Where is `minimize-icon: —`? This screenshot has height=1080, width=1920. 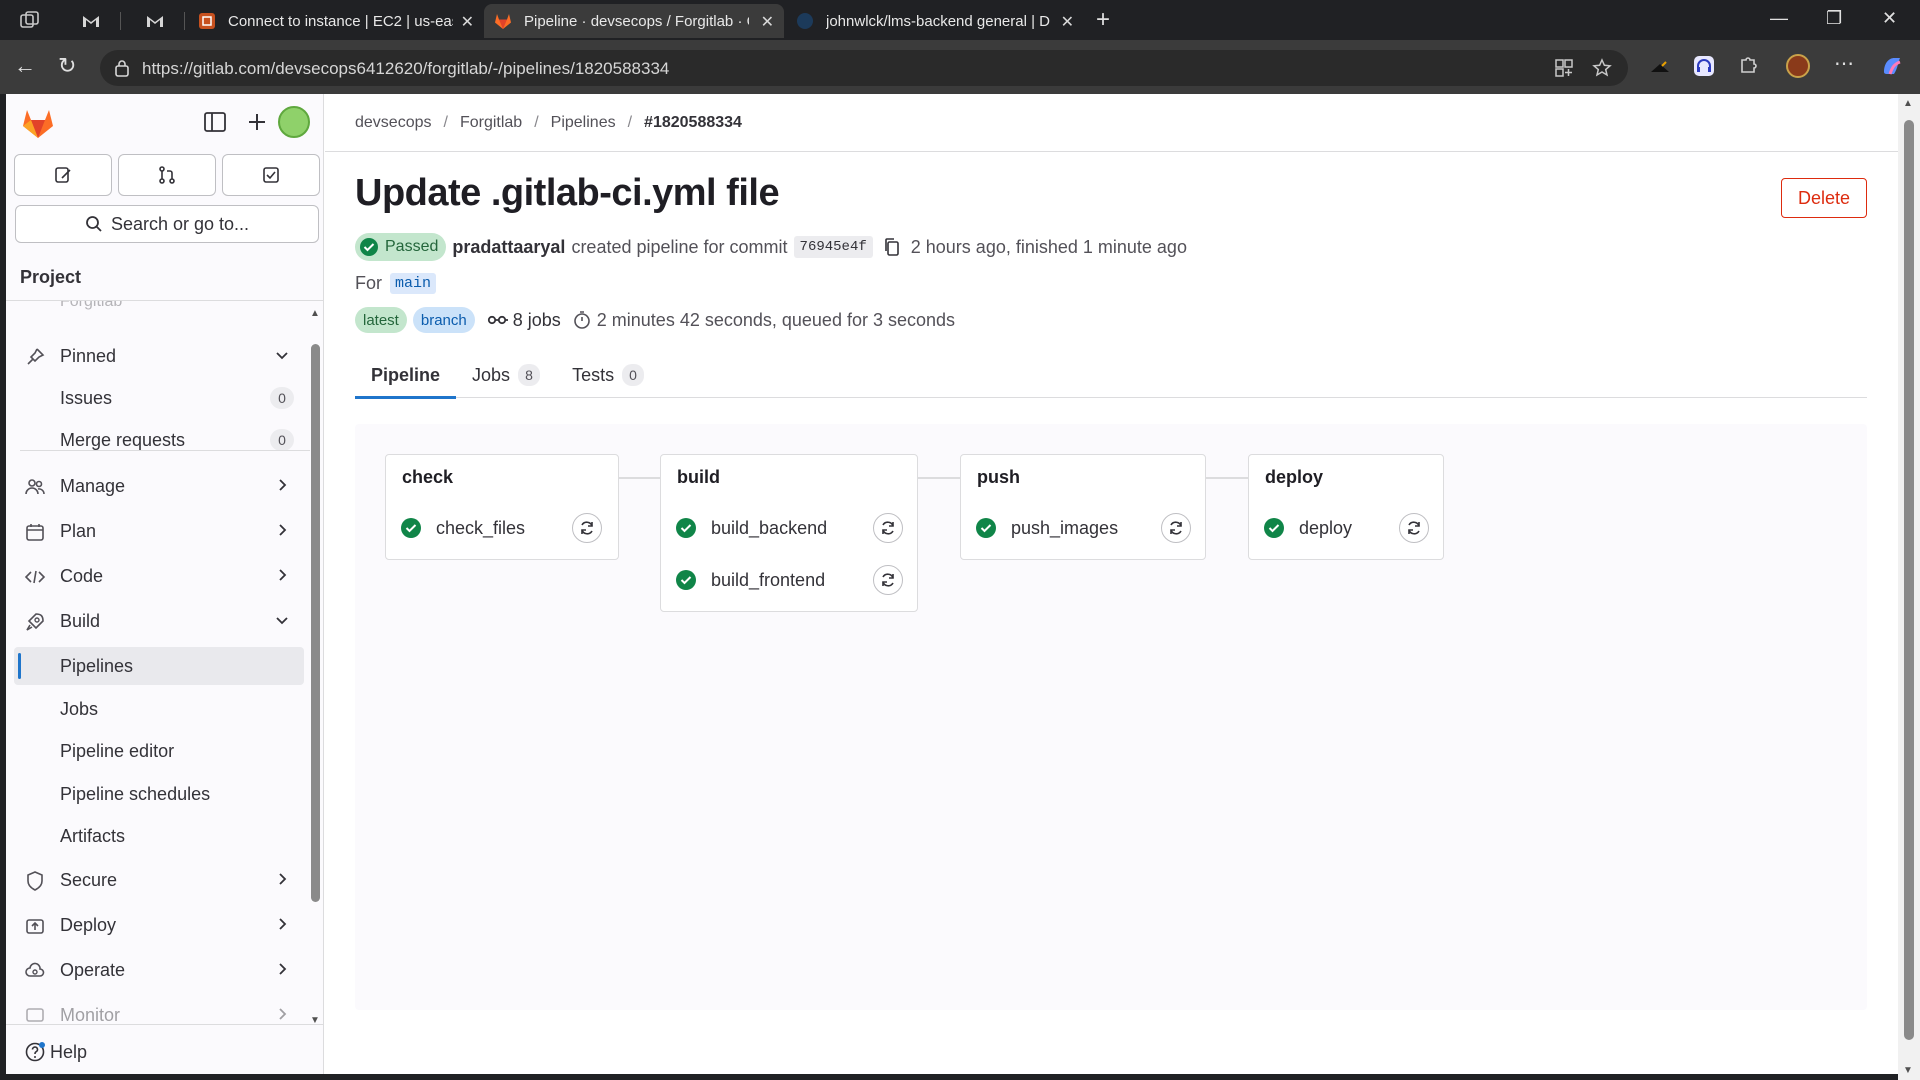
minimize-icon: — is located at coordinates (1779, 18).